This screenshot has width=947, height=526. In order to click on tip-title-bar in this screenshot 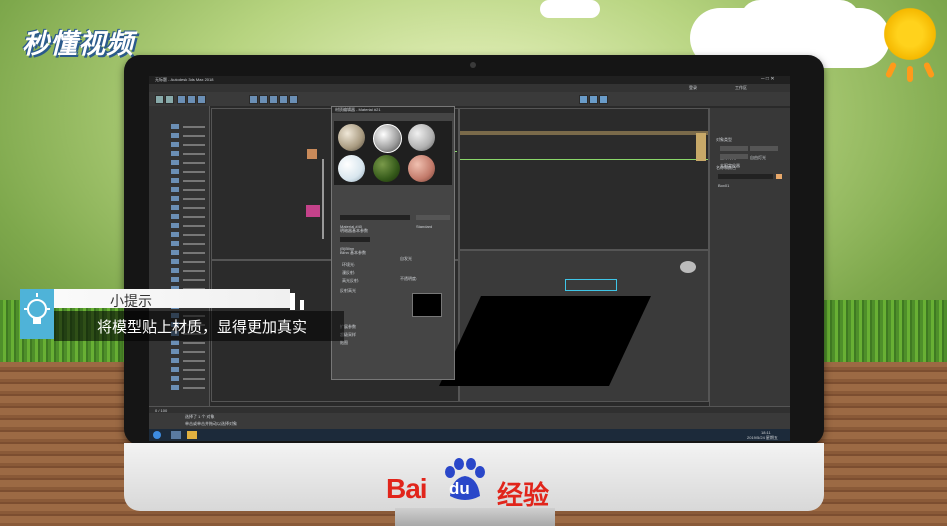, I will do `click(172, 298)`.